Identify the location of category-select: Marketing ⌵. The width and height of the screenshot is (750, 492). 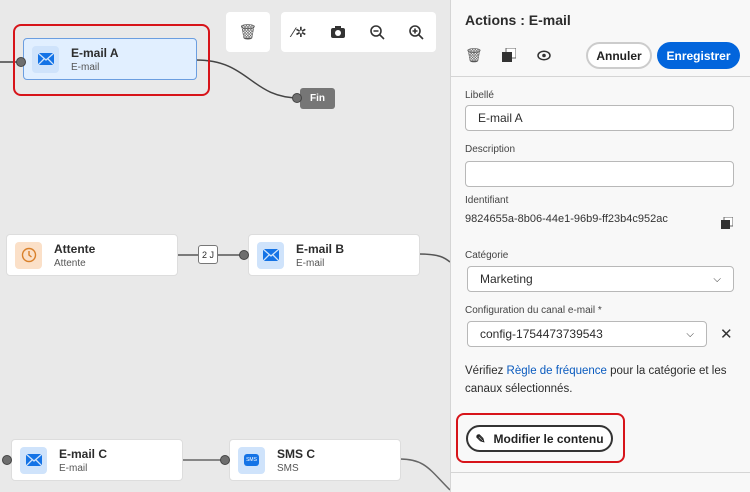
(600, 279).